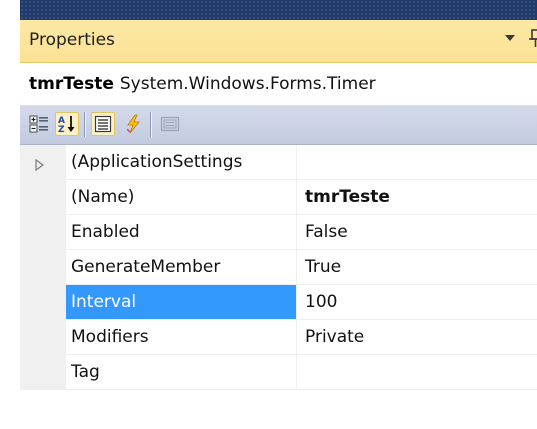  What do you see at coordinates (521, 38) in the screenshot?
I see `titlebar-buttons` at bounding box center [521, 38].